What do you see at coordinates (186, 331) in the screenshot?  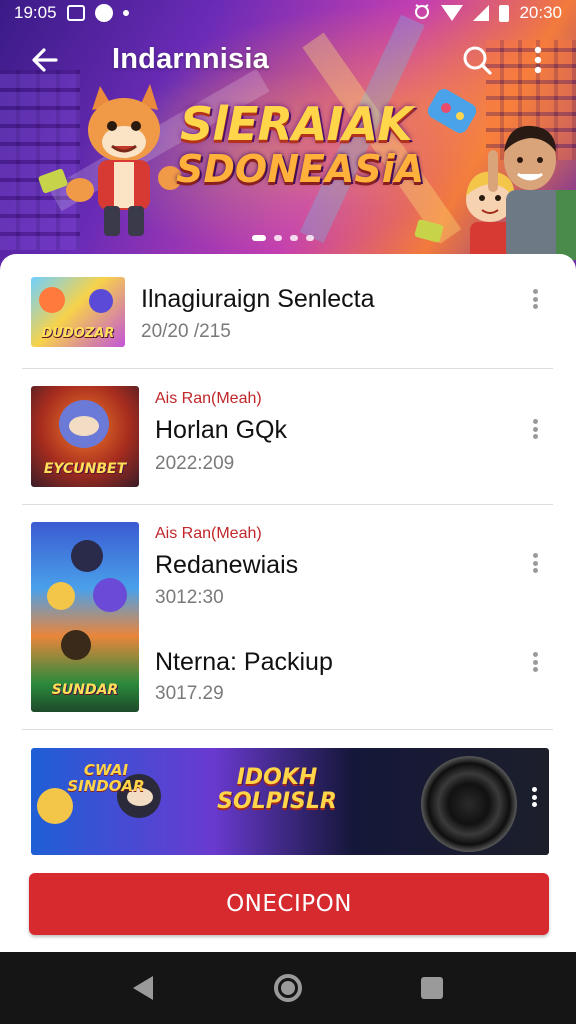 I see `item-date: 20/20 /215` at bounding box center [186, 331].